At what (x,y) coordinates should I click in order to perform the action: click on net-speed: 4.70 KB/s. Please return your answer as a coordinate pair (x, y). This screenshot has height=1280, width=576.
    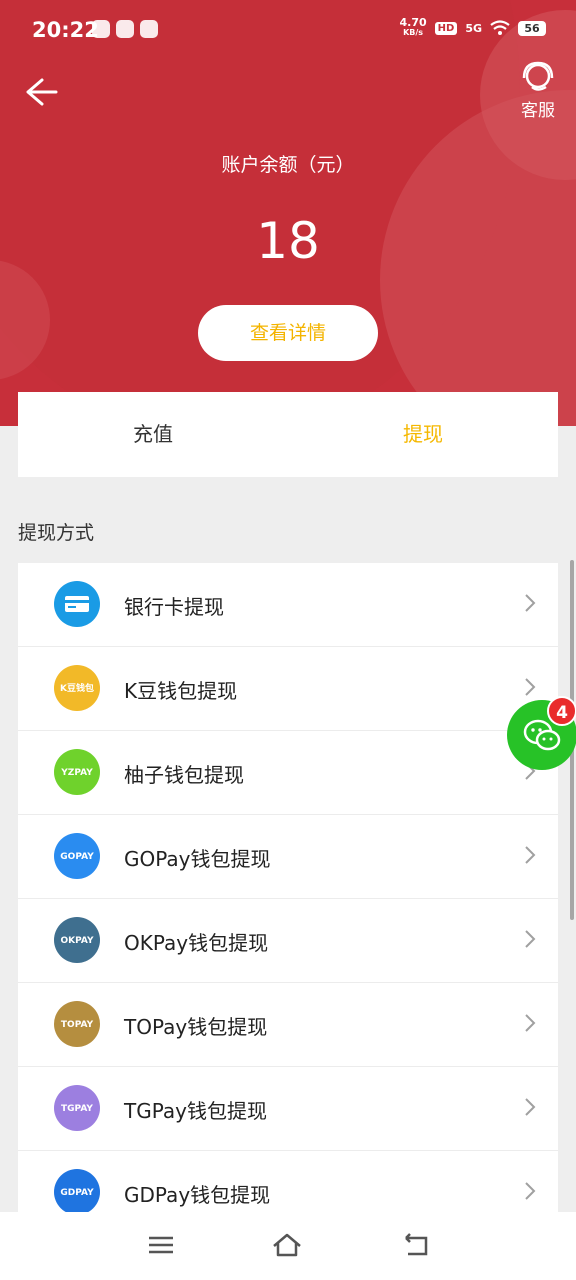
    Looking at the image, I should click on (413, 26).